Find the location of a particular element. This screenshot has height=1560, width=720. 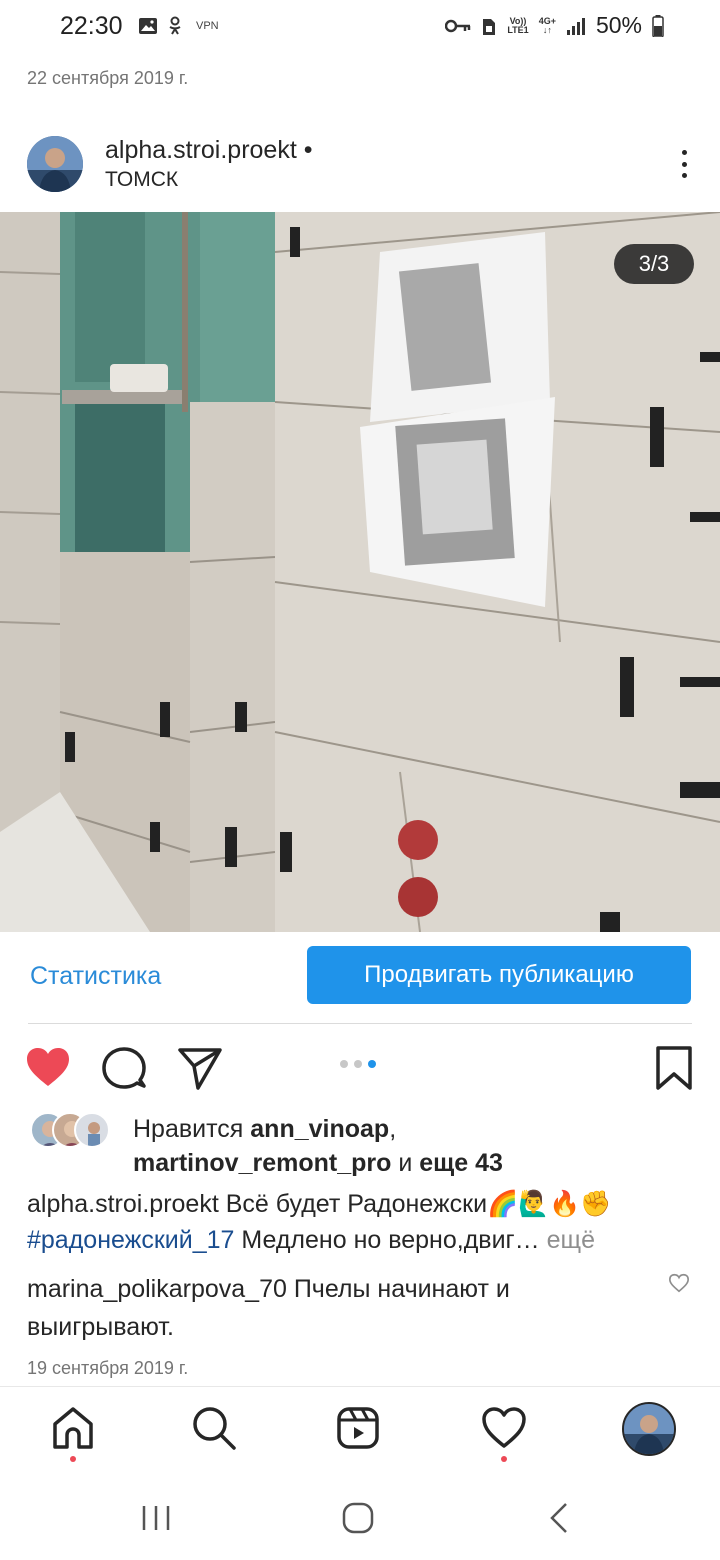

data-arrows-icon: ↓↑ is located at coordinates (547, 29).